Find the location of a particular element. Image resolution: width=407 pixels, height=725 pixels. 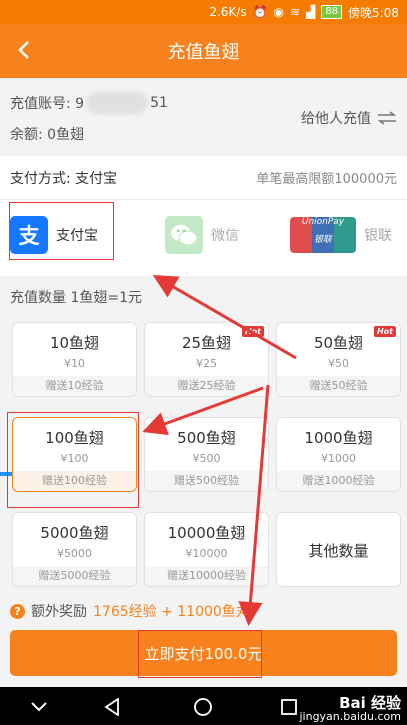

payment-limit-text: 单笔最高限额100000元 is located at coordinates (326, 179).